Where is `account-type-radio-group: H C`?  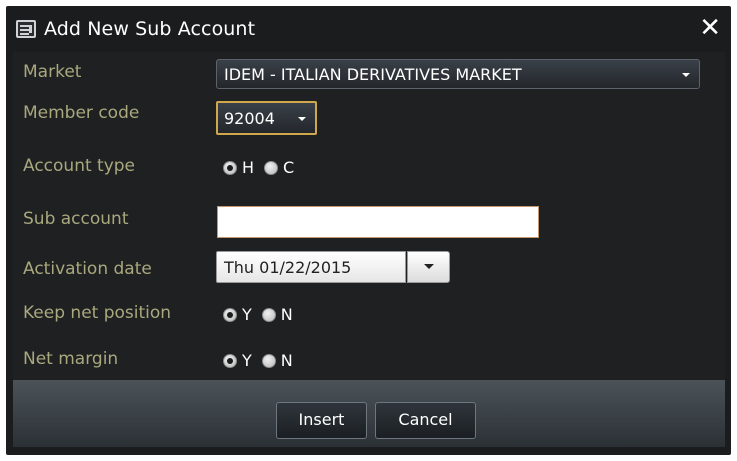
account-type-radio-group: H C is located at coordinates (263, 167).